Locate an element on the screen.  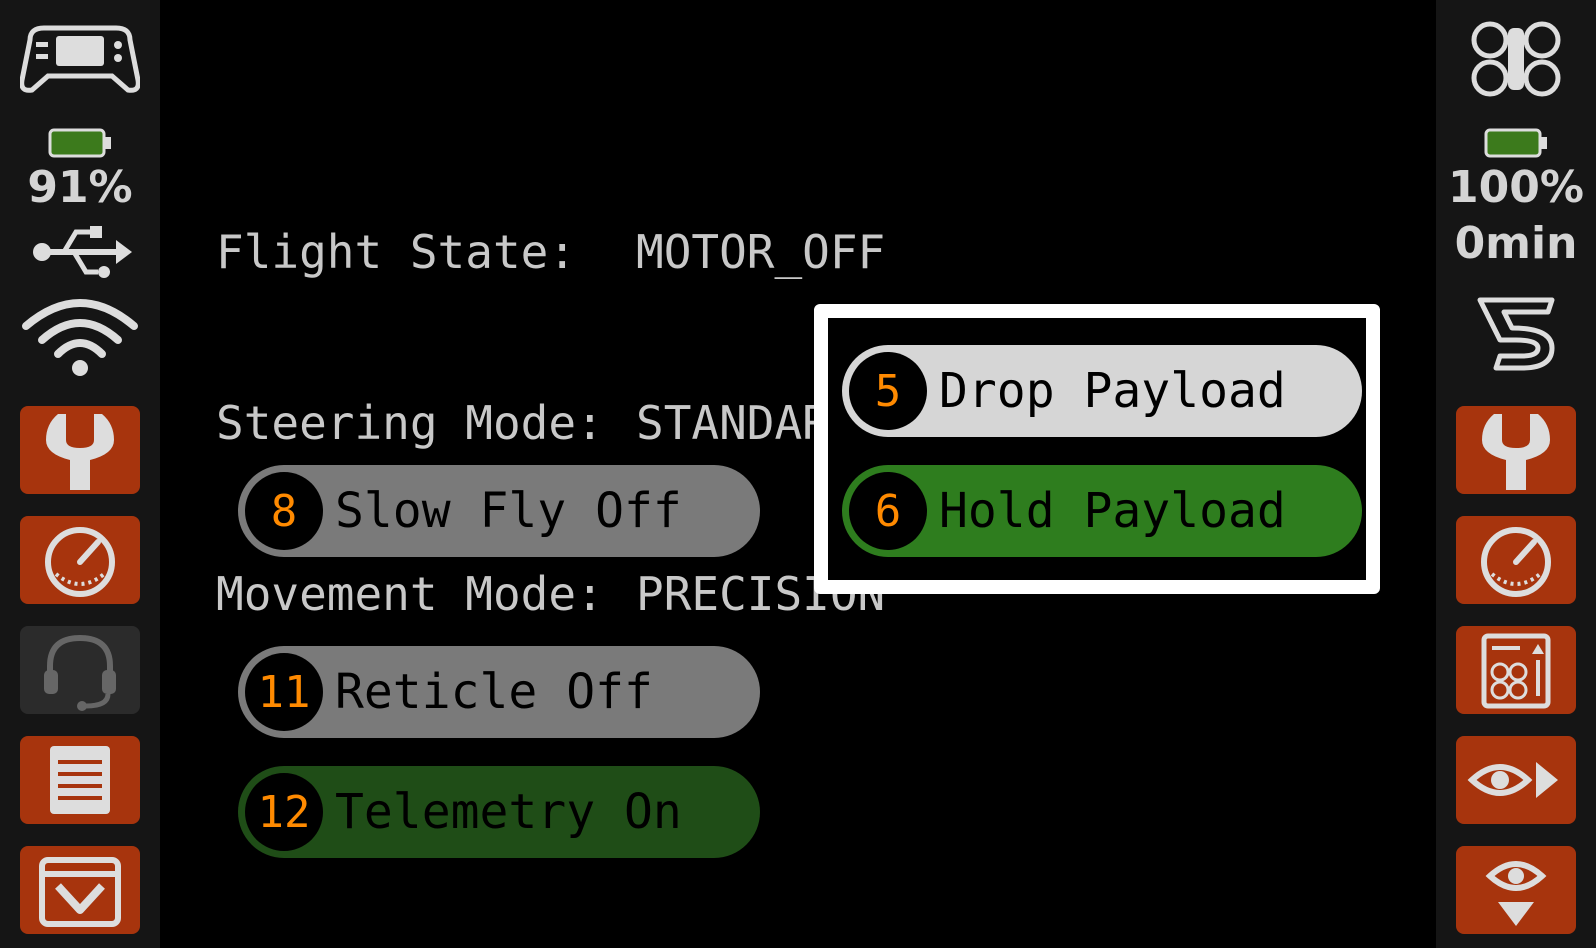
drone-battery-icon is located at coordinates (1515, 143).